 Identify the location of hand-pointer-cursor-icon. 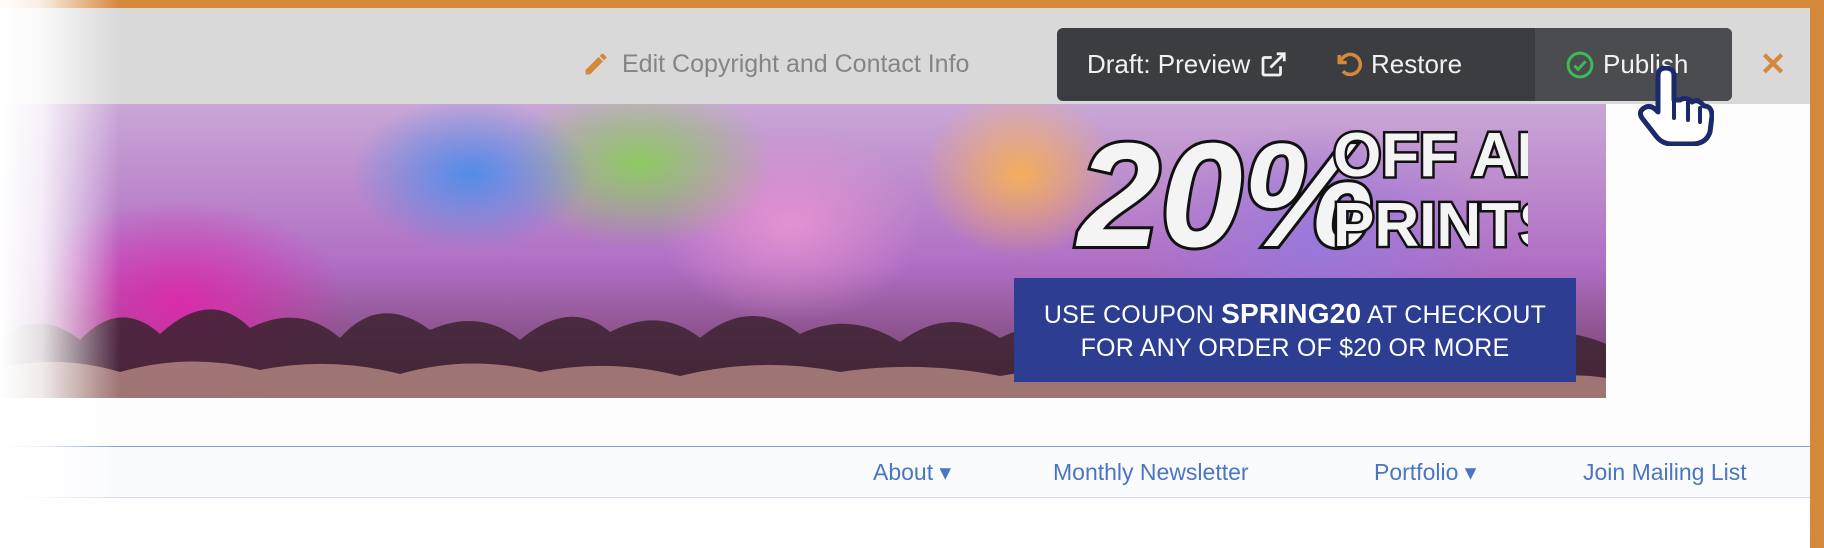
(1675, 106).